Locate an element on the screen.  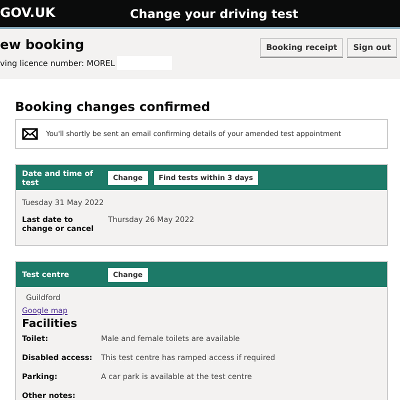
service-title: Change your driving test is located at coordinates (214, 13).